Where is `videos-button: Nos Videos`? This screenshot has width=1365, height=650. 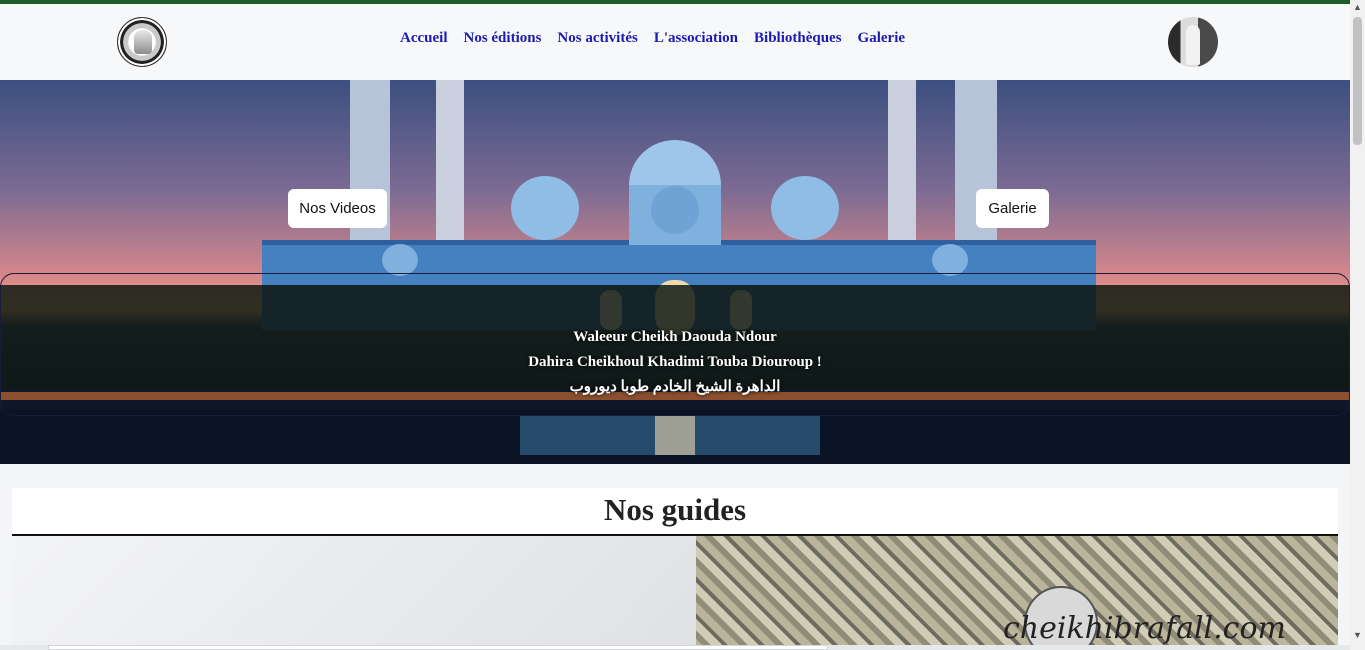 videos-button: Nos Videos is located at coordinates (337, 208).